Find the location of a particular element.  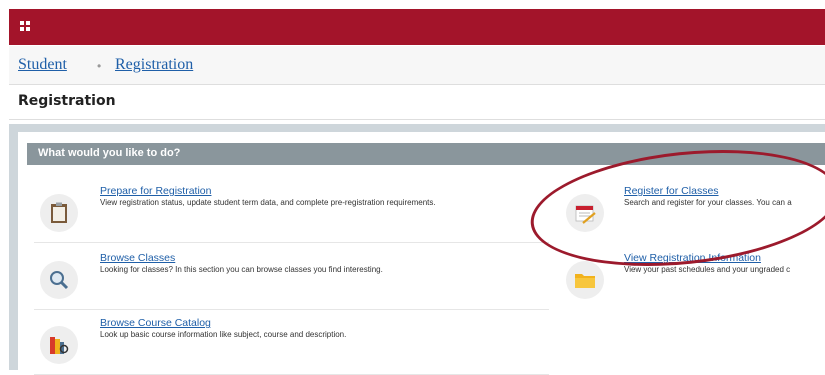

prepare-for-registration-link: Prepare for Registration is located at coordinates (155, 191).